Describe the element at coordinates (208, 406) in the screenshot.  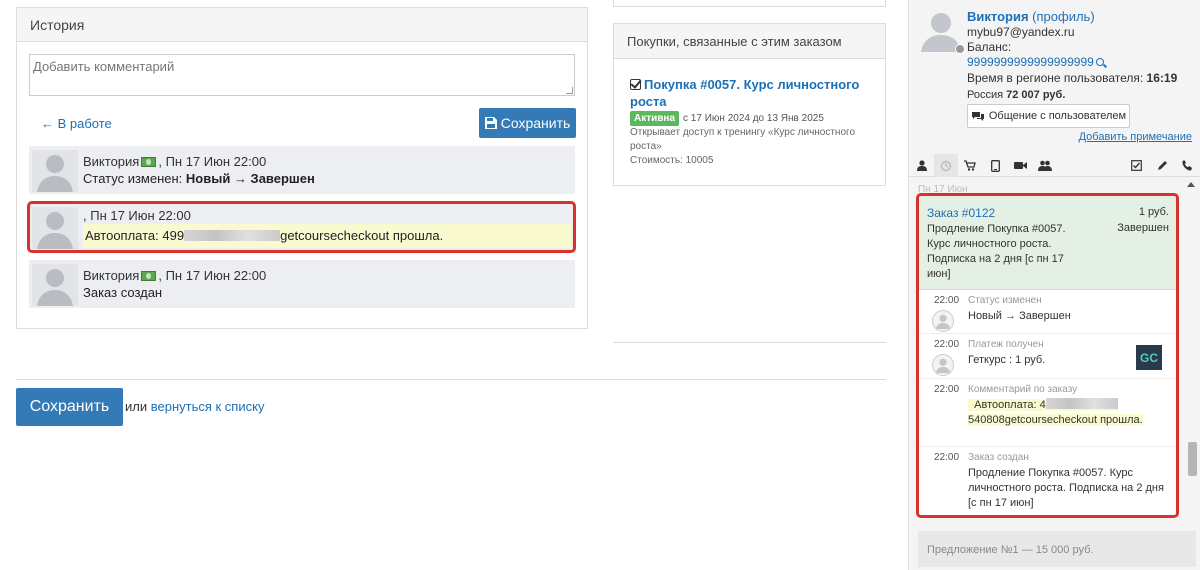
I see `back-to-list-link: вернуться к списку` at that location.